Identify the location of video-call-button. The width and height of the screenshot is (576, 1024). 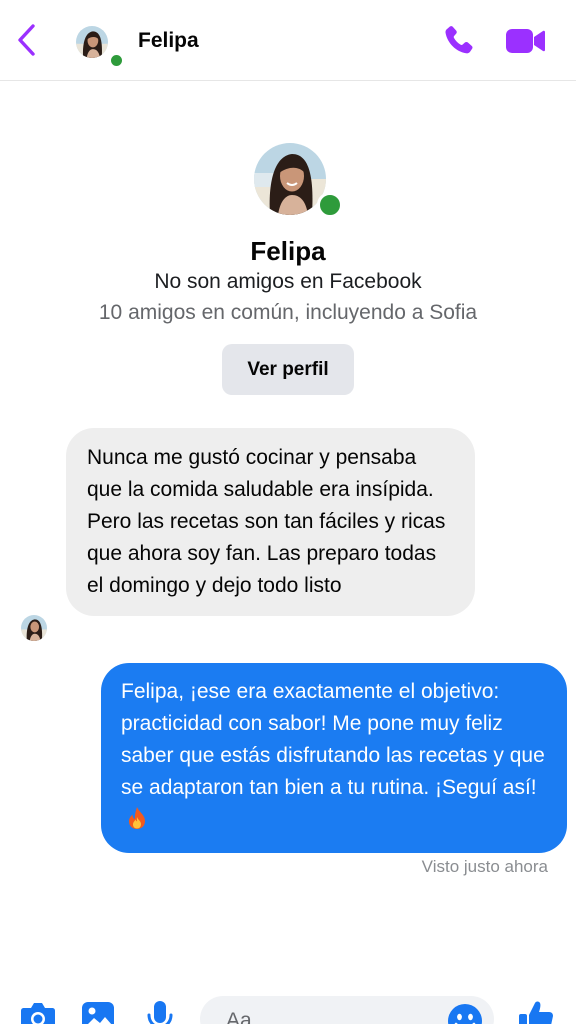
(525, 41).